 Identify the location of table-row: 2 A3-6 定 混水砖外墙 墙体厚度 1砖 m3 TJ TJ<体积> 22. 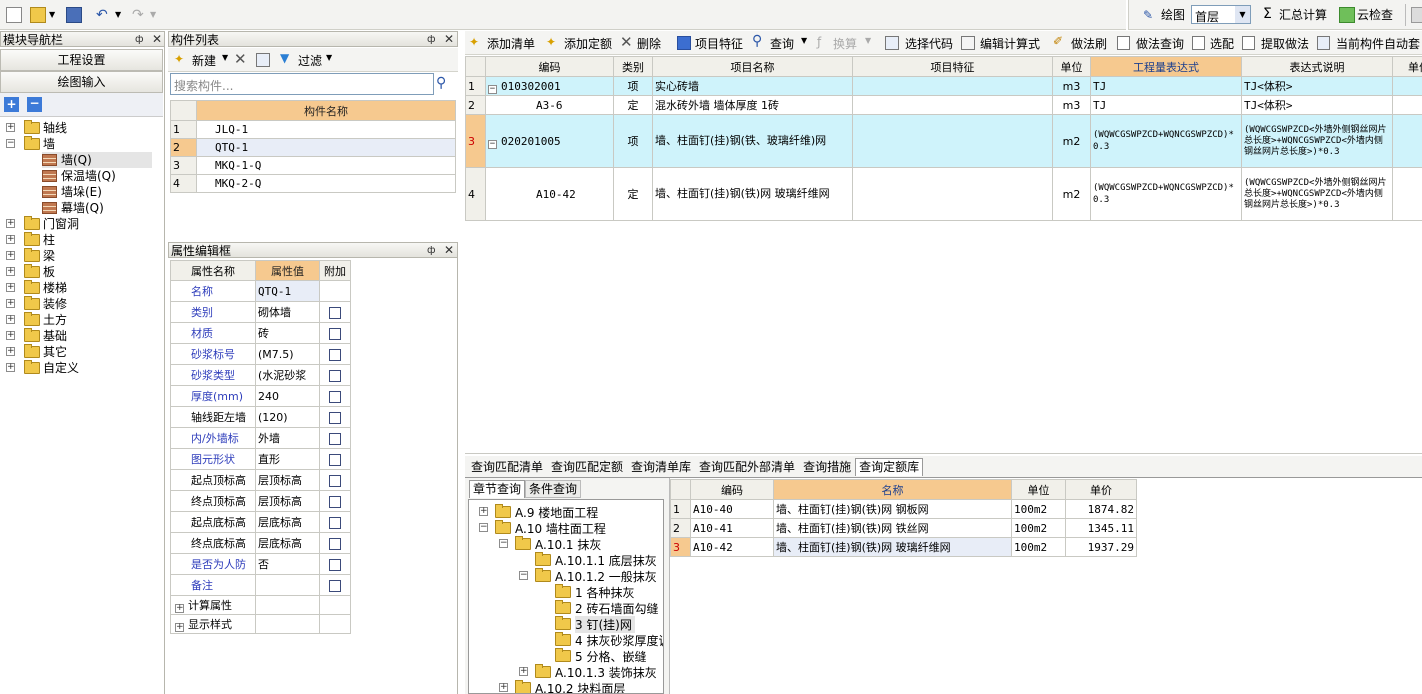
(943, 105).